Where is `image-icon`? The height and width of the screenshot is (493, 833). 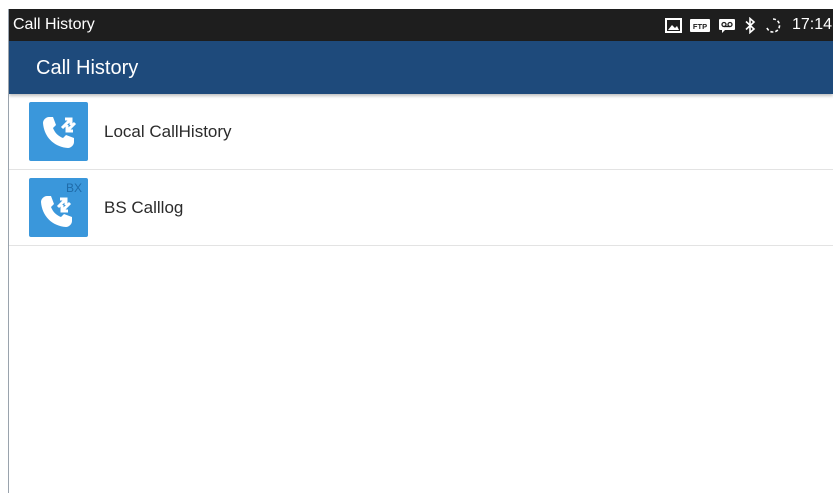 image-icon is located at coordinates (673, 25).